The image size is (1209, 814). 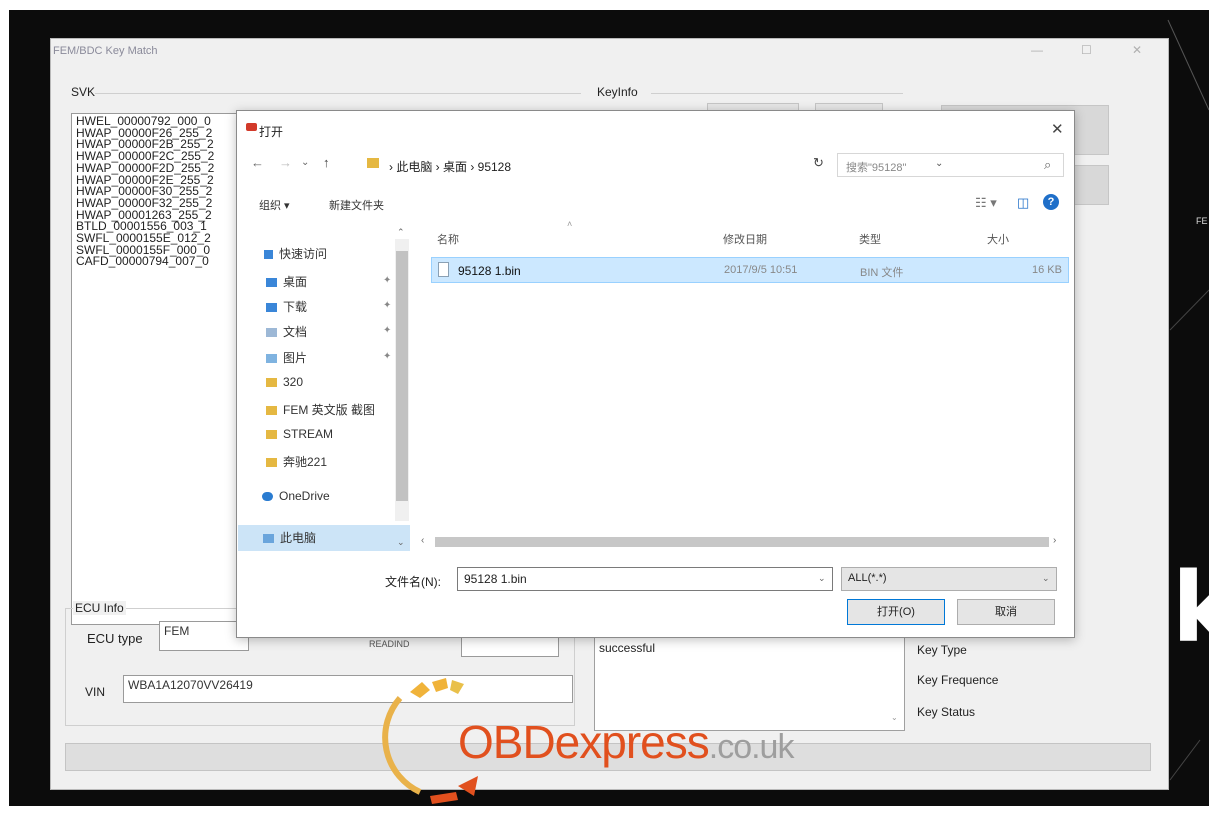 I want to click on nav-item-label: 图片, so click(x=295, y=358).